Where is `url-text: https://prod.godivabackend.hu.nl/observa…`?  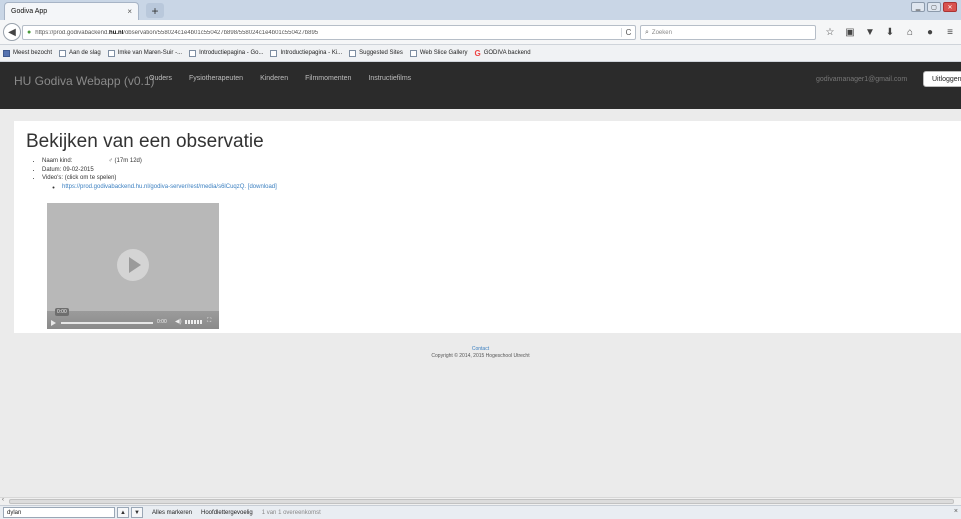 url-text: https://prod.godivabackend.hu.nl/observa… is located at coordinates (328, 33).